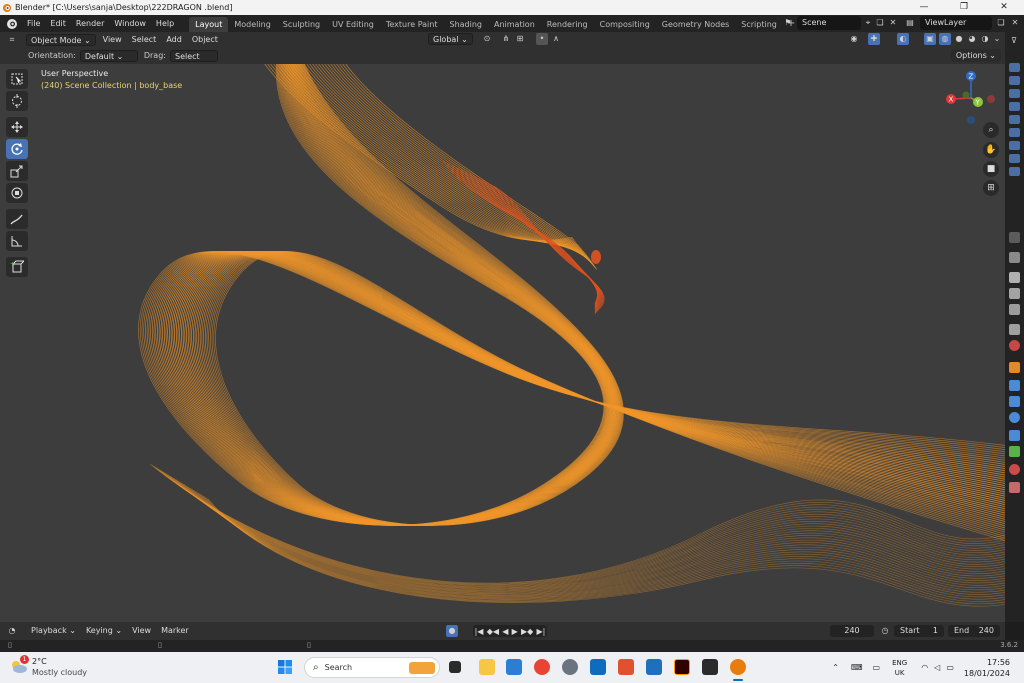 Image resolution: width=1024 pixels, height=683 pixels. I want to click on play-reverse-icon: ◀, so click(505, 631).